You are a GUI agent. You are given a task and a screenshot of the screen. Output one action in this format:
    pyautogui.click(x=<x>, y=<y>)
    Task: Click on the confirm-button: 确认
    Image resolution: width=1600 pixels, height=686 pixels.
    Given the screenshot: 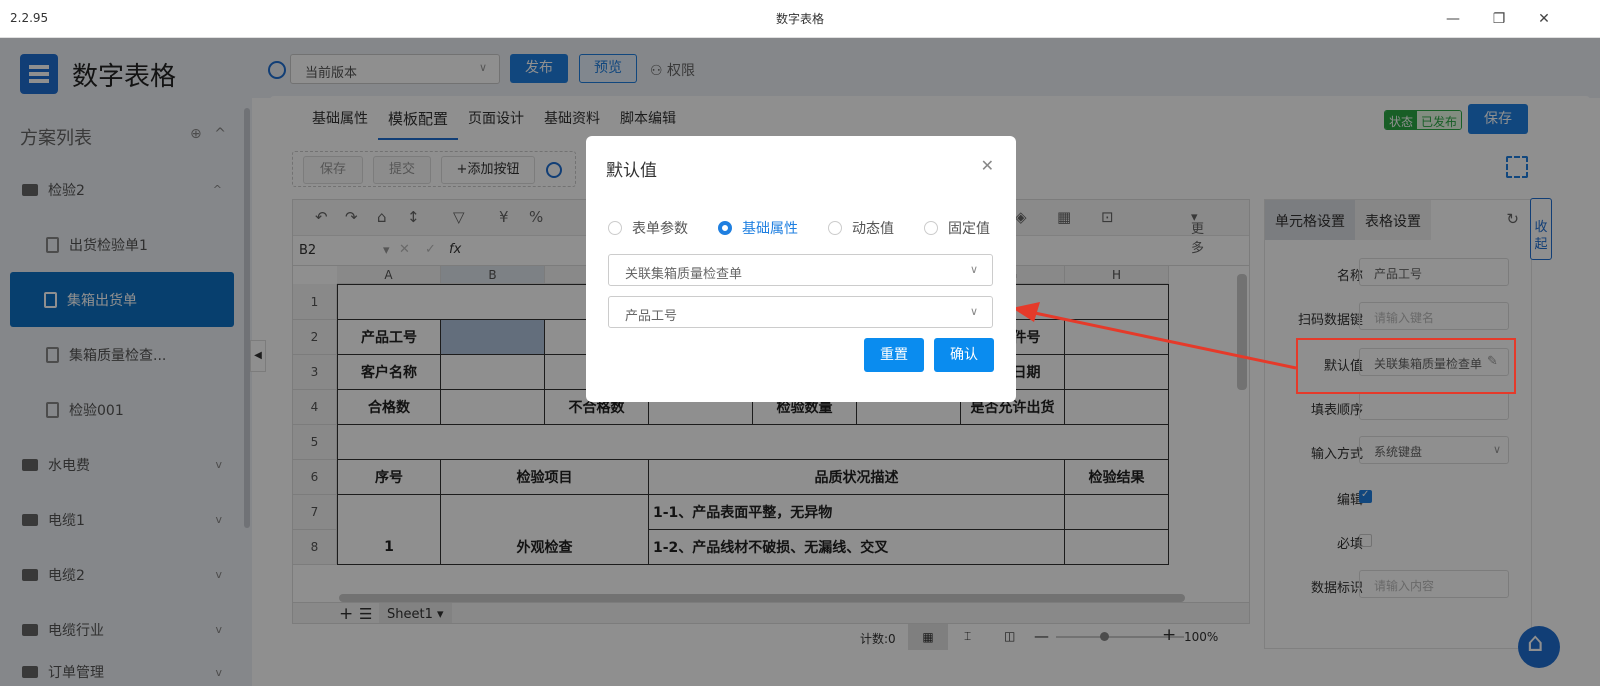 What is the action you would take?
    pyautogui.click(x=964, y=355)
    